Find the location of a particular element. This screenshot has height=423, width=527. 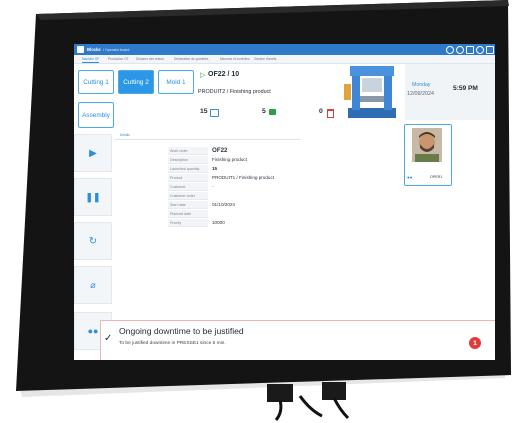

pause-icon: ❚❚ is located at coordinates (93, 196).